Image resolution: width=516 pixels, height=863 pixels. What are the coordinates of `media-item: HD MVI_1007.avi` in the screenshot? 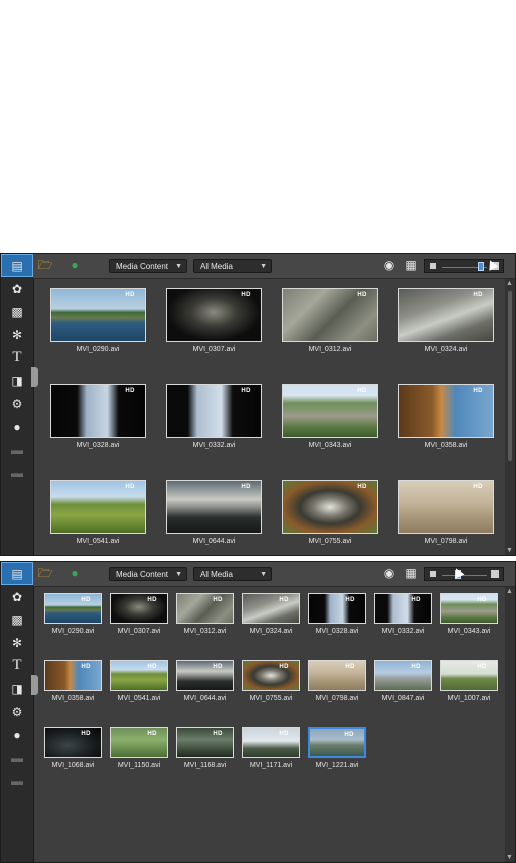 It's located at (469, 682).